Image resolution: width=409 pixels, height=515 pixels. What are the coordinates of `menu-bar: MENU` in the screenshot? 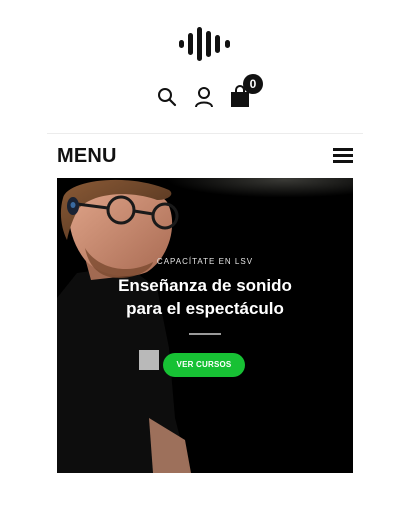 It's located at (205, 156).